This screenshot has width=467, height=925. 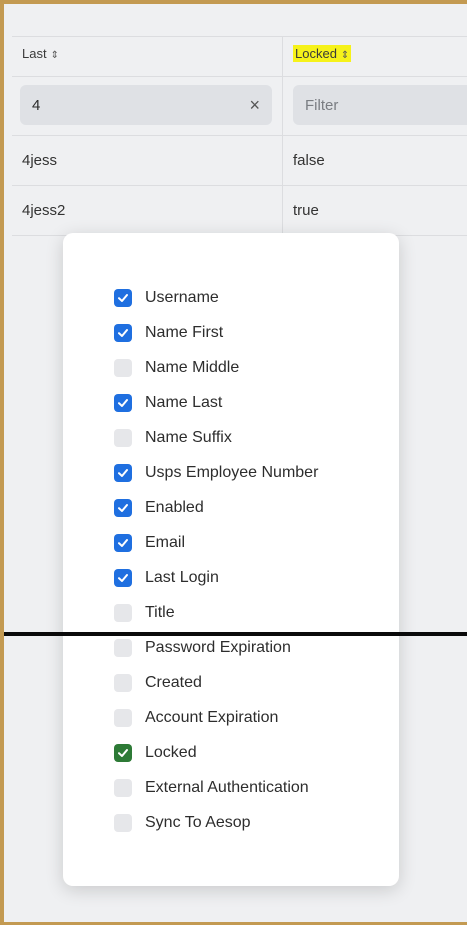 What do you see at coordinates (39, 160) in the screenshot?
I see `table-cell-last: 4jess` at bounding box center [39, 160].